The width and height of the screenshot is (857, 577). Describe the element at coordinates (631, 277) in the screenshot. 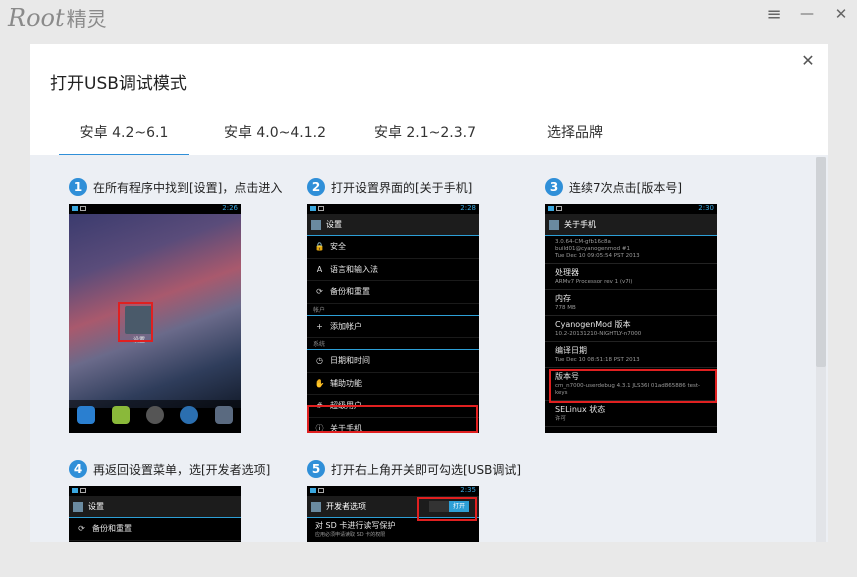

I see `about-item-cpu: 处理器 ARMv7 Processor rev 1 (v7l)` at that location.